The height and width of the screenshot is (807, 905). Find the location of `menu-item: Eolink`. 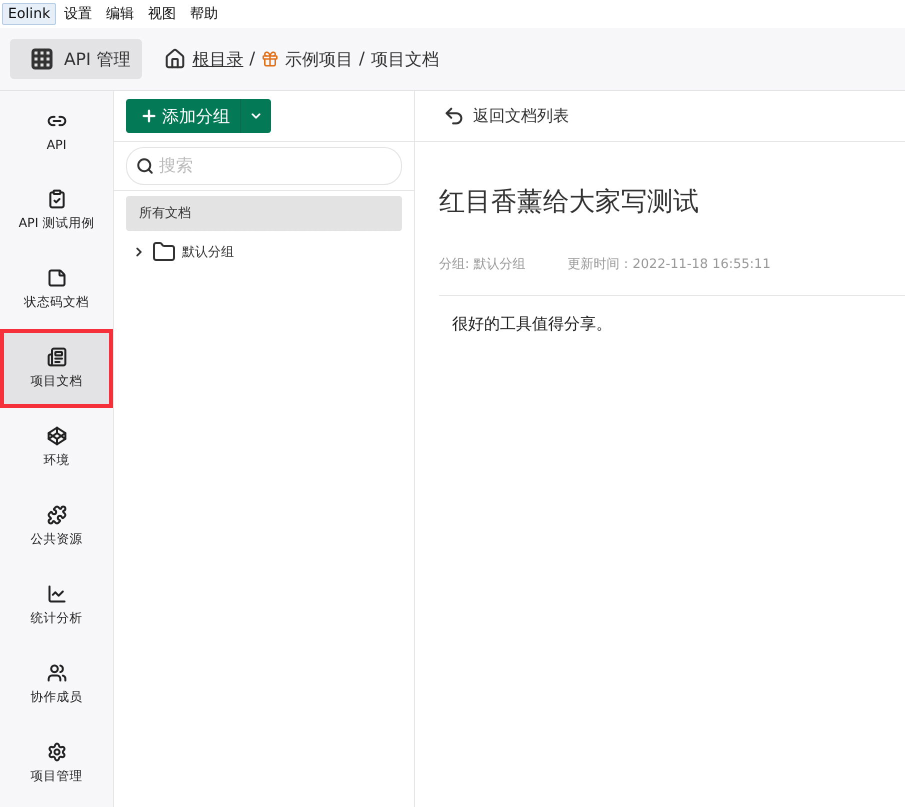

menu-item: Eolink is located at coordinates (29, 14).